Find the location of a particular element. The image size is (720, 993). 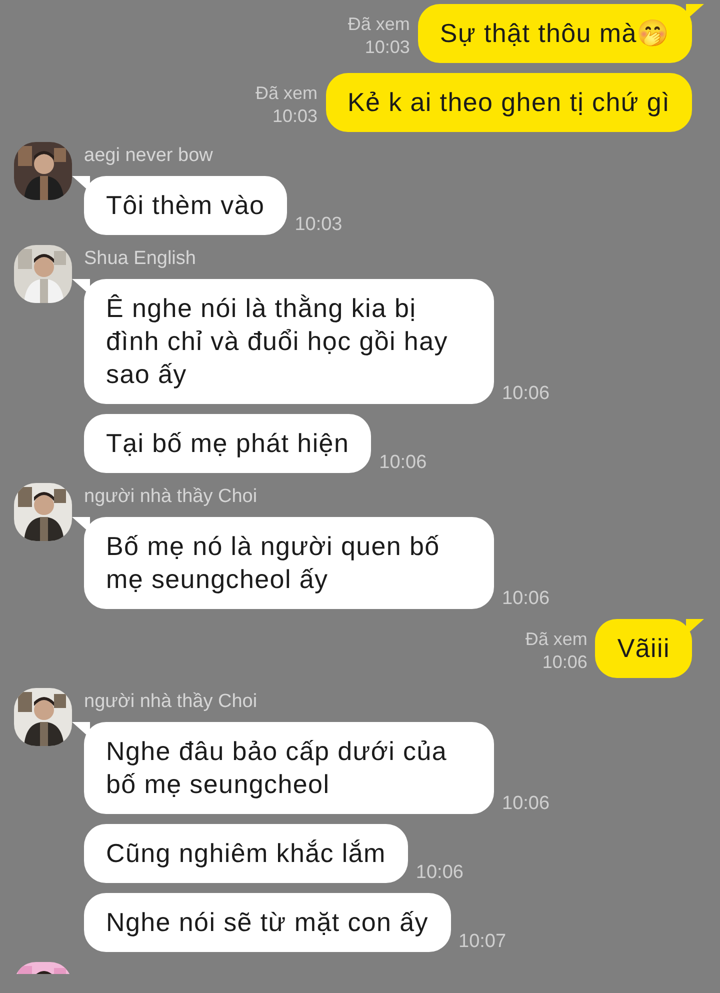

message-bubble: Kẻ k ai theo ghen tị chứ gì is located at coordinates (509, 102).